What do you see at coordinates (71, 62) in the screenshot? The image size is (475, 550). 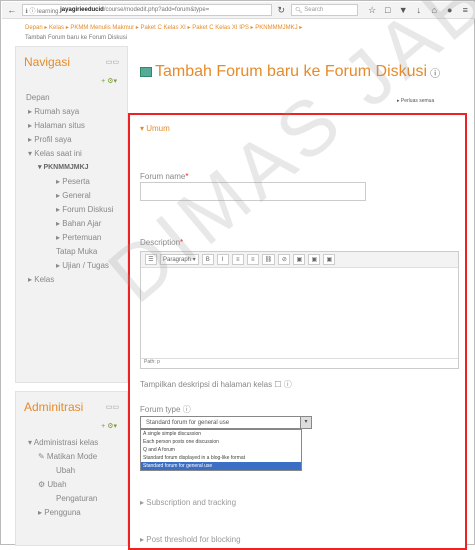 I see `navigation-block-header: Navigasi ▭▭` at bounding box center [71, 62].